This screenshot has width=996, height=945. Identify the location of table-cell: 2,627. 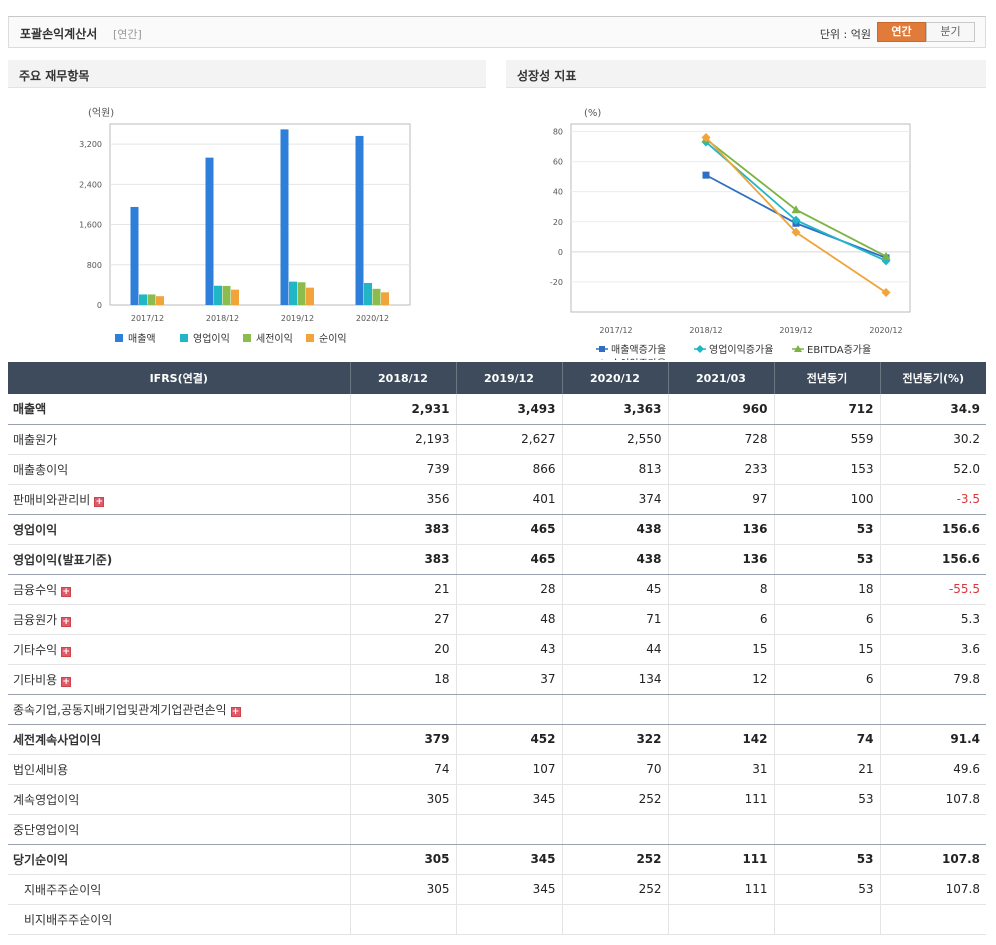
(508, 439).